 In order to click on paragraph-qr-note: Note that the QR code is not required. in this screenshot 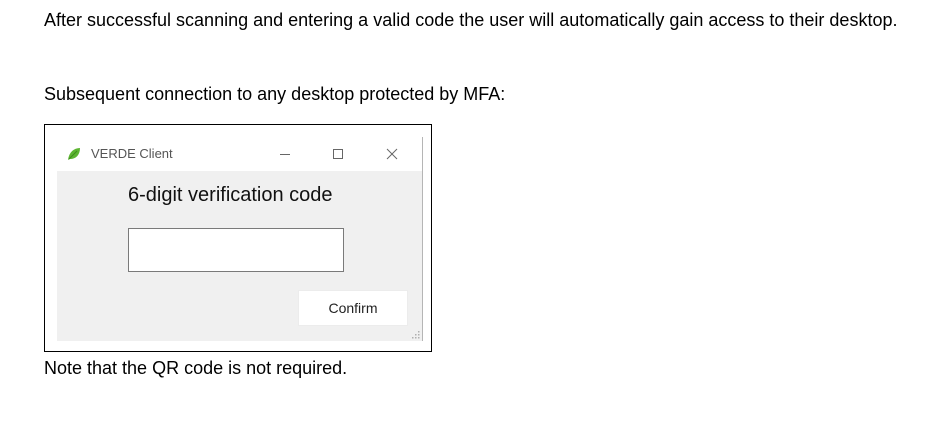, I will do `click(196, 368)`.